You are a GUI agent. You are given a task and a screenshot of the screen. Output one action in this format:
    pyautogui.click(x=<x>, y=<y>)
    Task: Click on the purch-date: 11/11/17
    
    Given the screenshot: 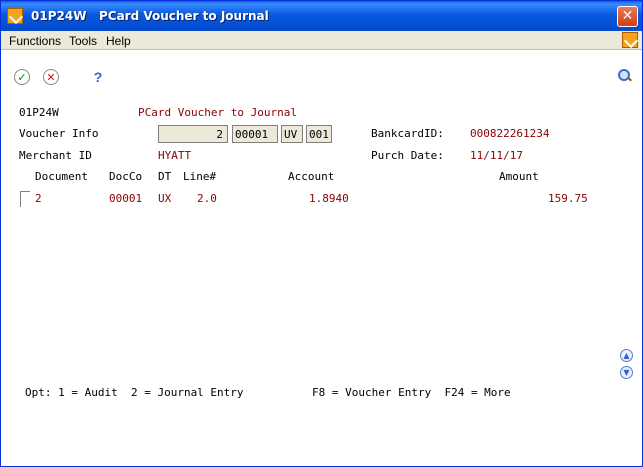 What is the action you would take?
    pyautogui.click(x=496, y=155)
    